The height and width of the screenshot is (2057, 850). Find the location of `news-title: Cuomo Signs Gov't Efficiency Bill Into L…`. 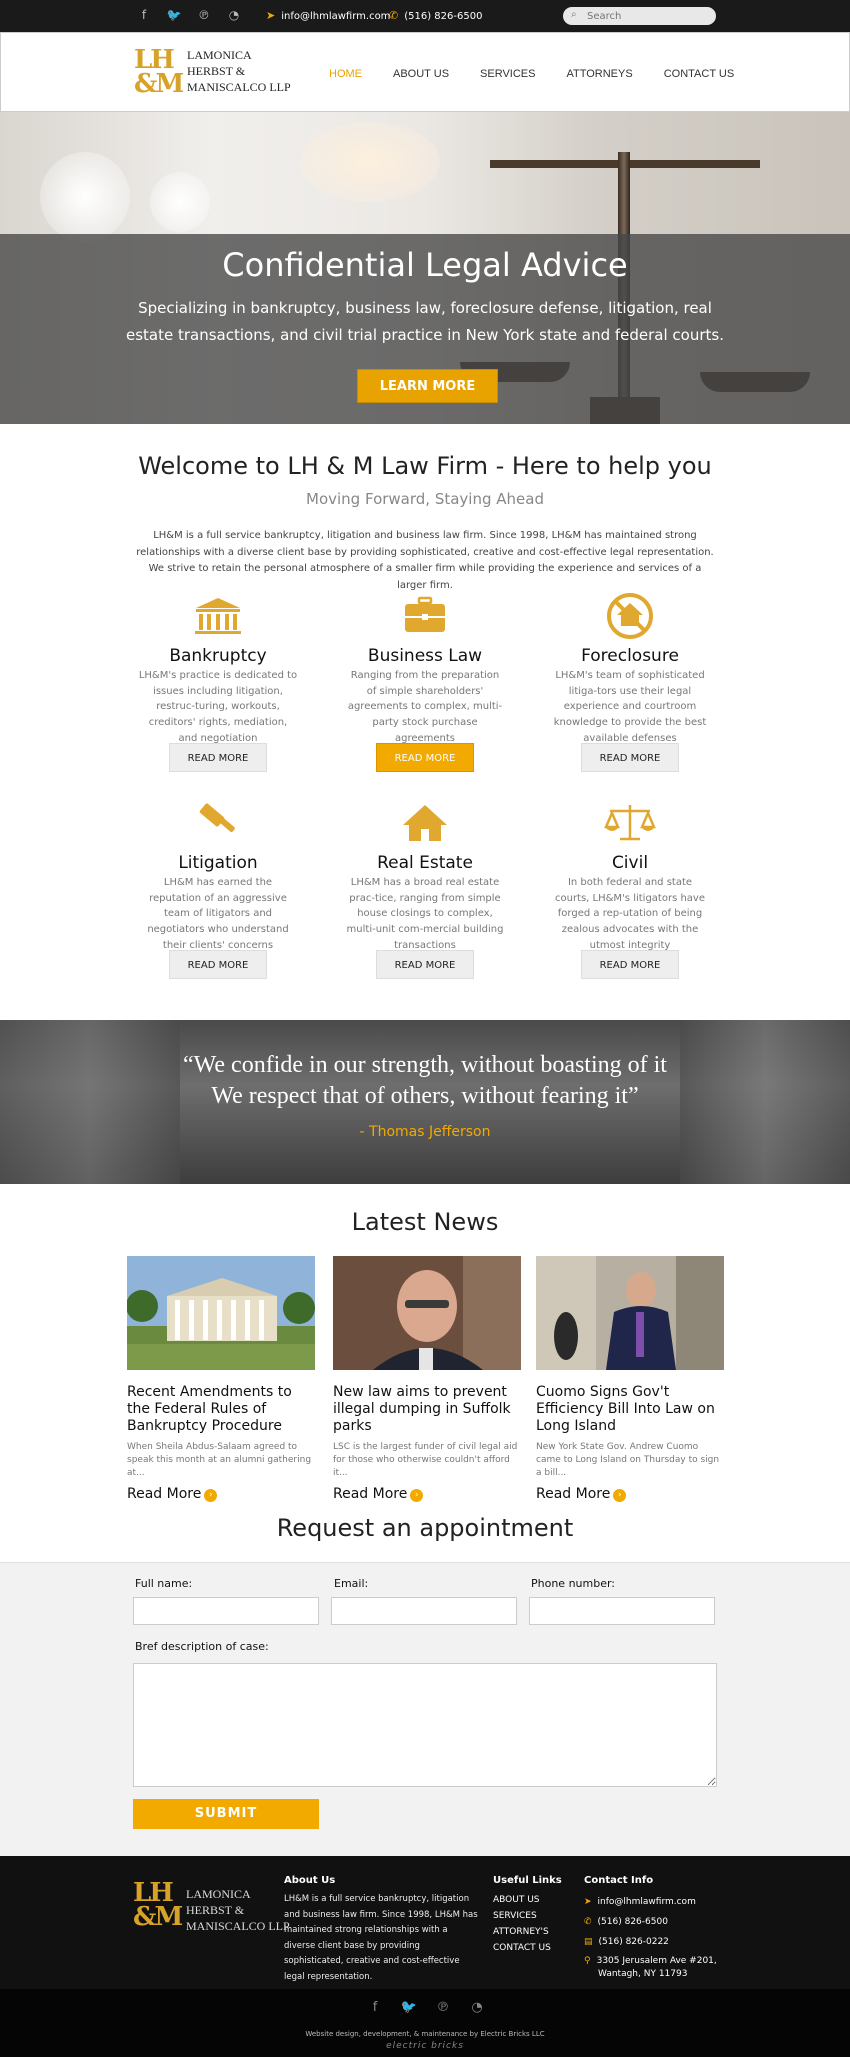

news-title: Cuomo Signs Gov't Efficiency Bill Into L… is located at coordinates (630, 1409).